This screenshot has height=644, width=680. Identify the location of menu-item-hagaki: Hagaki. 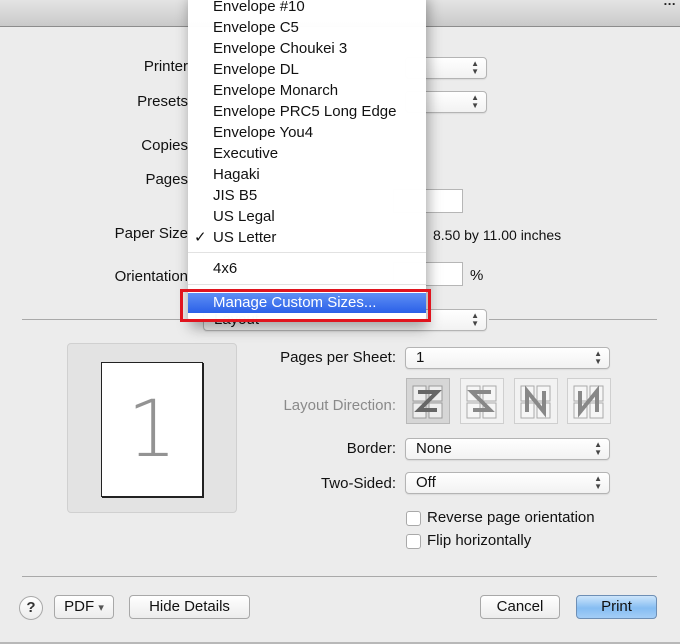
(307, 174).